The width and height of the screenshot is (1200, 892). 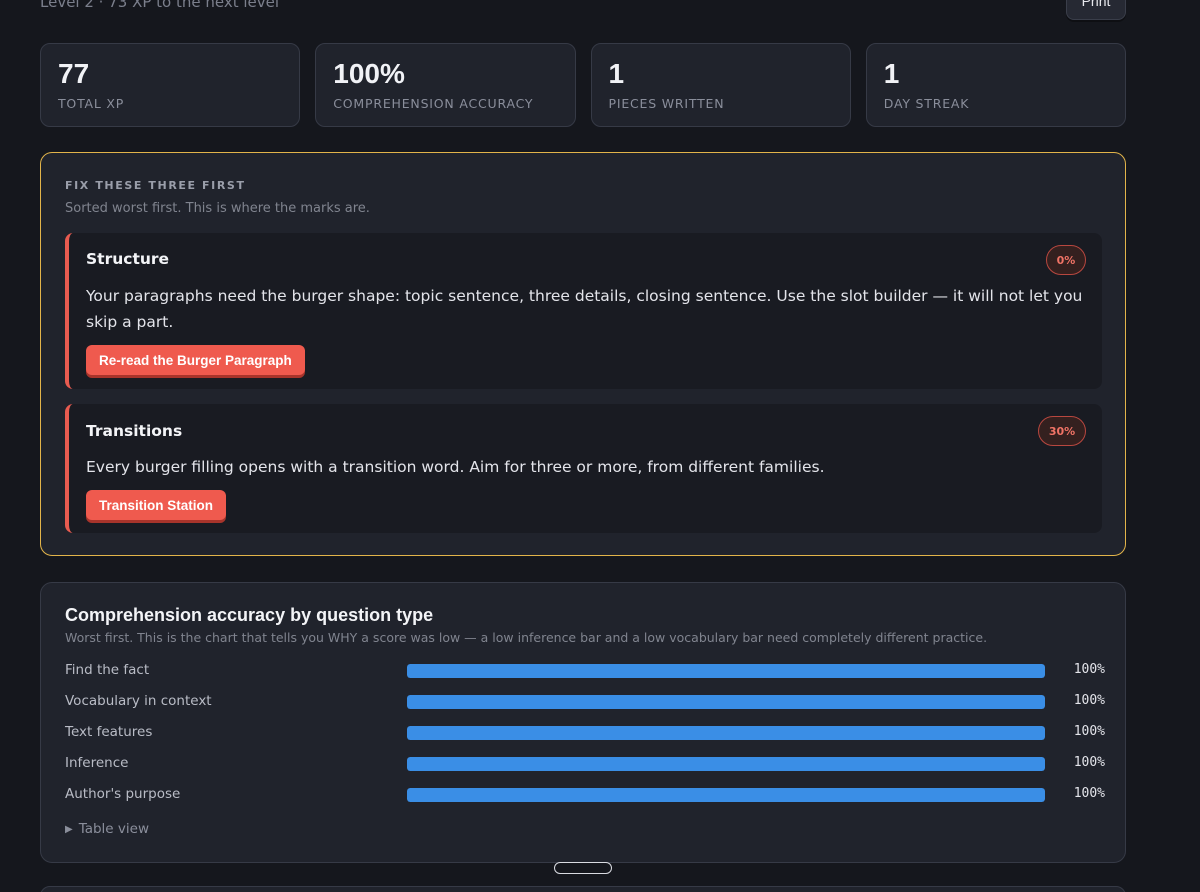 I want to click on stat-card-comprehension-accuracy: 100% COMPREHENSION ACCURACY, so click(x=445, y=85).